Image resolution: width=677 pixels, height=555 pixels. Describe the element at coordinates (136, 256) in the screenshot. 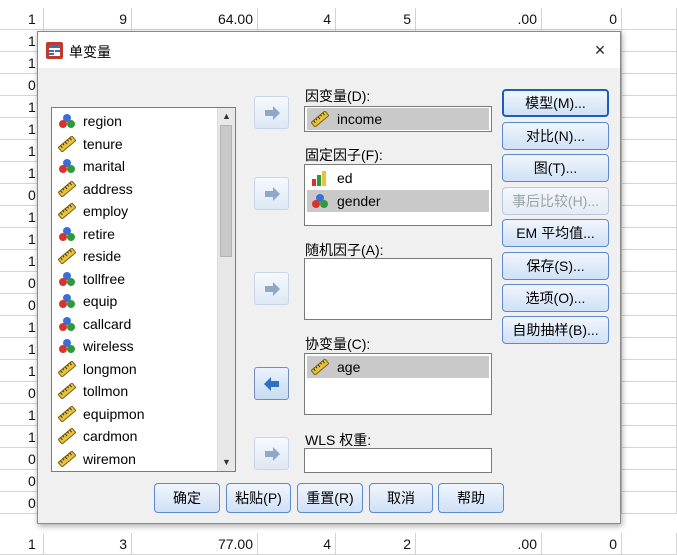

I see `variable-item-reside: reside` at that location.